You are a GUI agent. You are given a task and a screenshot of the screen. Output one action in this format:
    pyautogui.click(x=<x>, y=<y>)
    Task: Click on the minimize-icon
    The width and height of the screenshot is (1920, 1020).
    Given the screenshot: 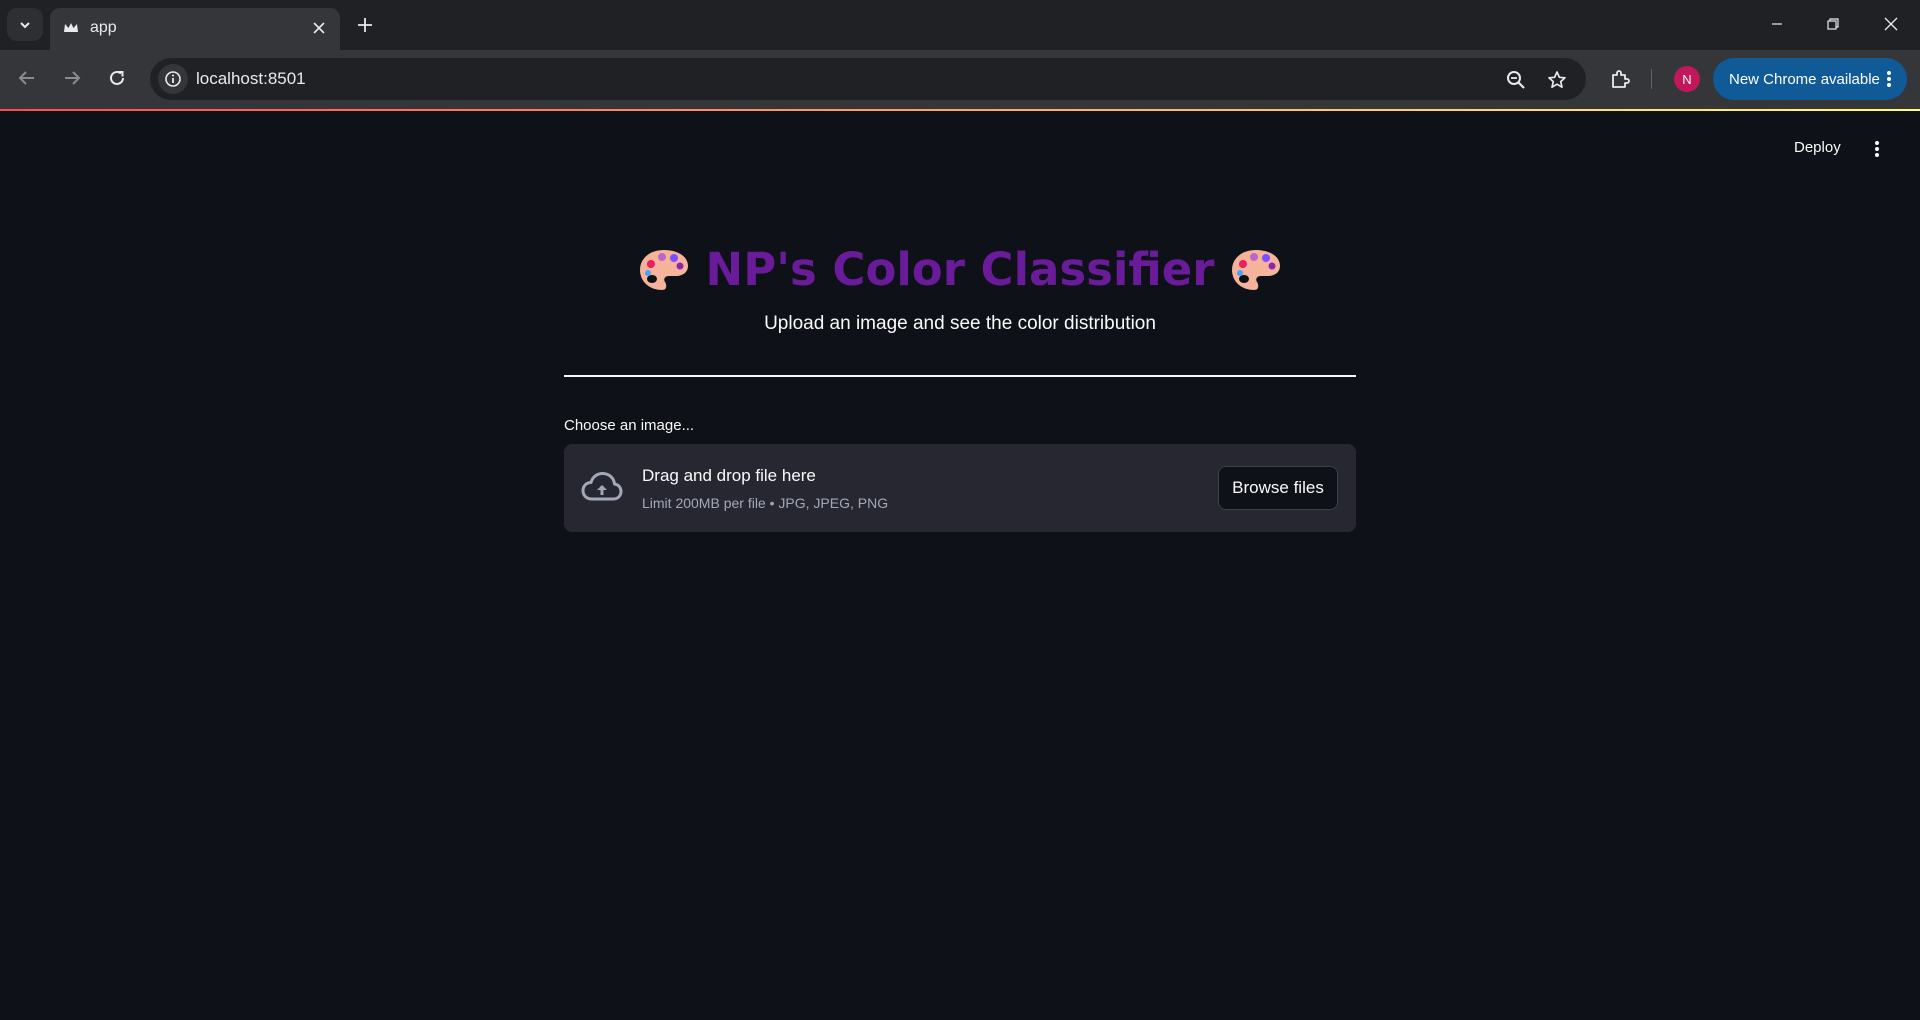 What is the action you would take?
    pyautogui.click(x=1777, y=24)
    